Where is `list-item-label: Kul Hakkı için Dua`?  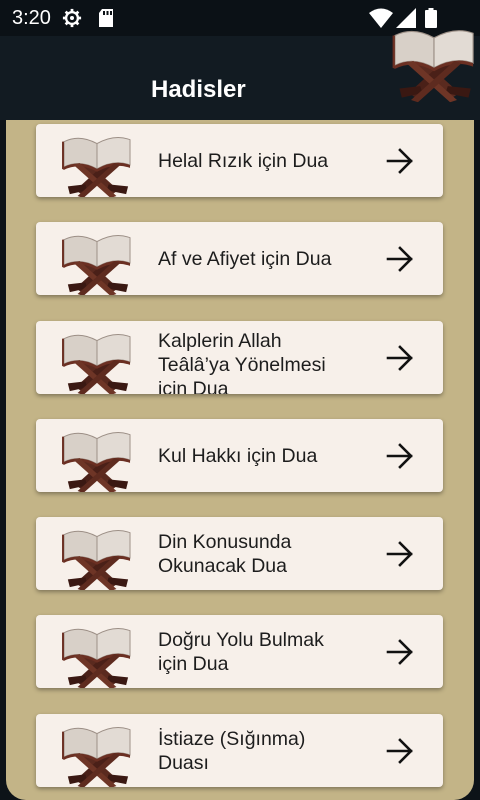
list-item-label: Kul Hakkı için Dua is located at coordinates (238, 455).